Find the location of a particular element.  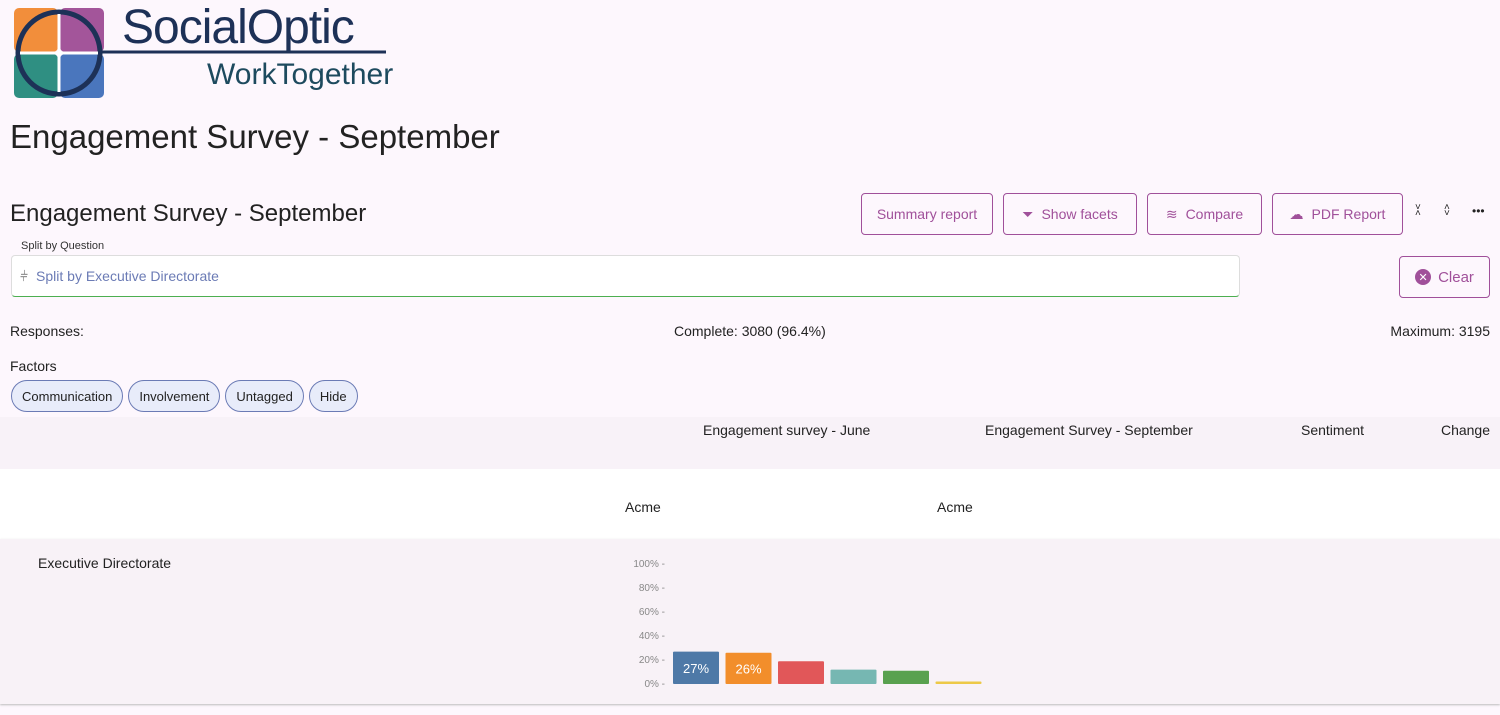

compare-button: ≋ Compare is located at coordinates (1204, 214).